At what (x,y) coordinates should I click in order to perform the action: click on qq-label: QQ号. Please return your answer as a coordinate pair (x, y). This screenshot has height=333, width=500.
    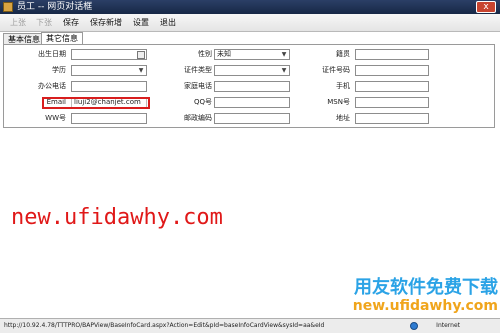
    Looking at the image, I should click on (202, 102).